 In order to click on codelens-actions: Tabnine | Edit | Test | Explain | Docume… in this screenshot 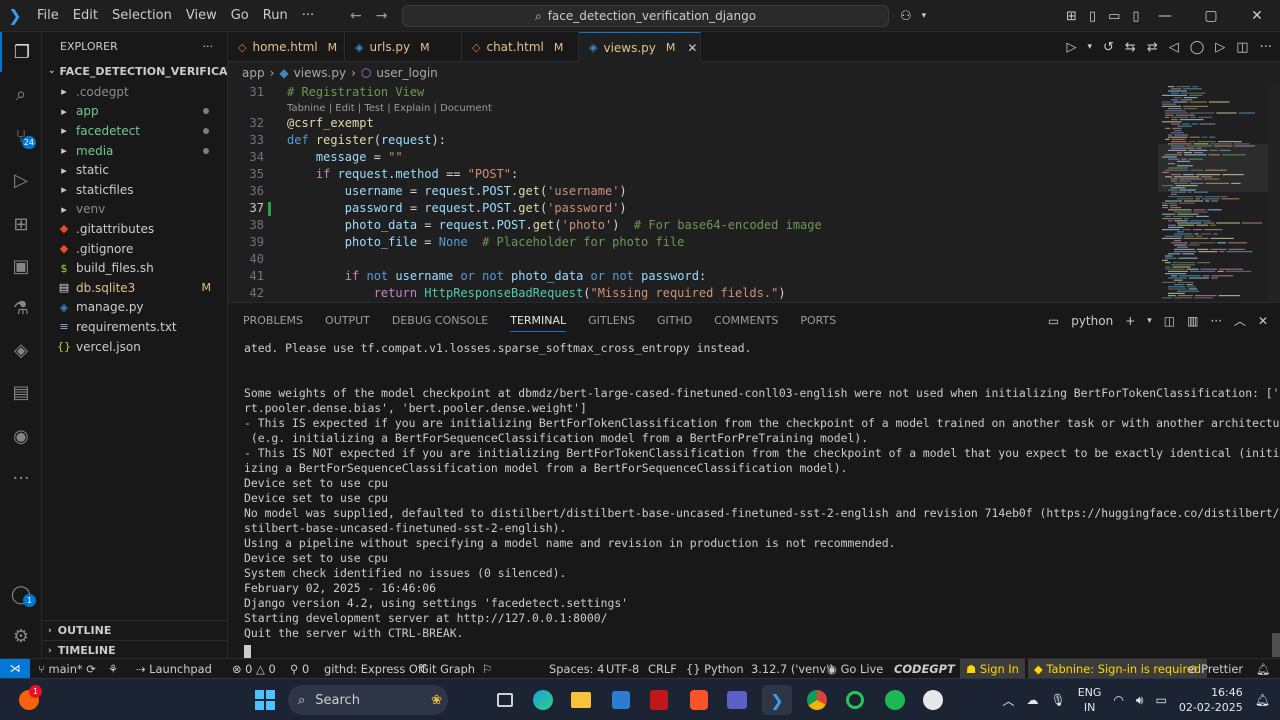, I will do `click(389, 108)`.